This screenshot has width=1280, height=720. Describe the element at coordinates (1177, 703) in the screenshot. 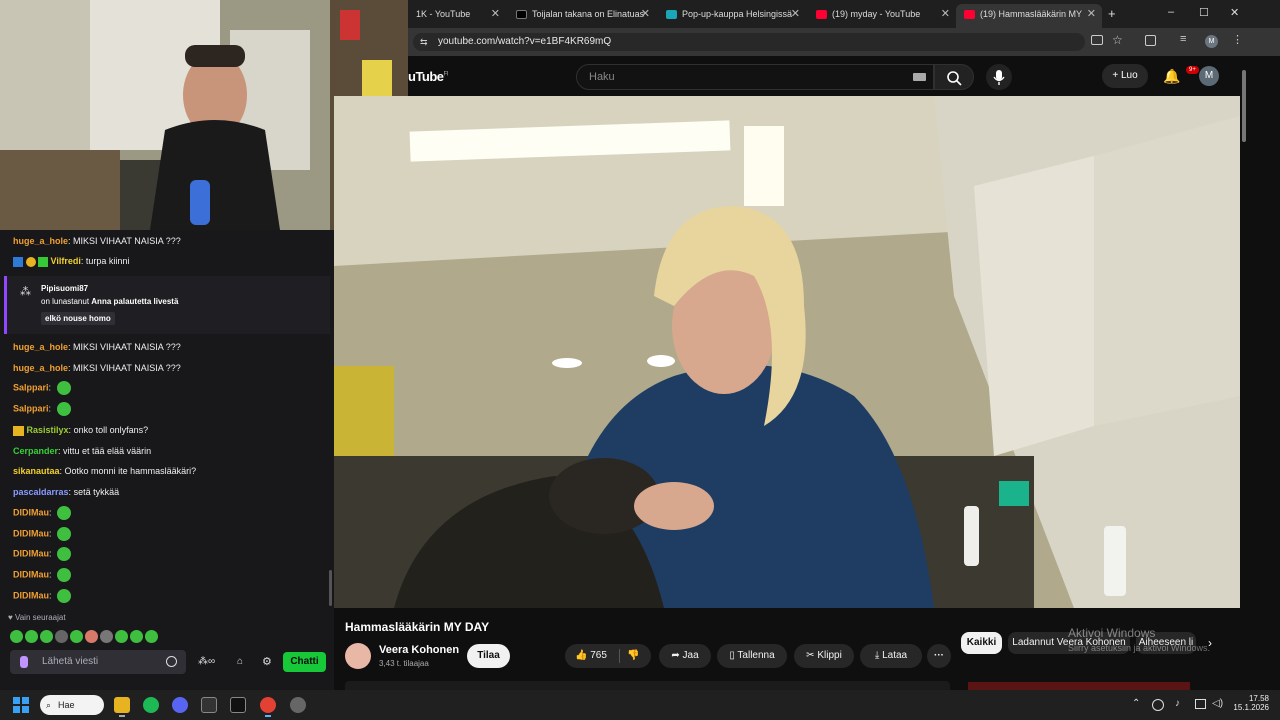

I see `tray-mic-icon: ♪` at that location.